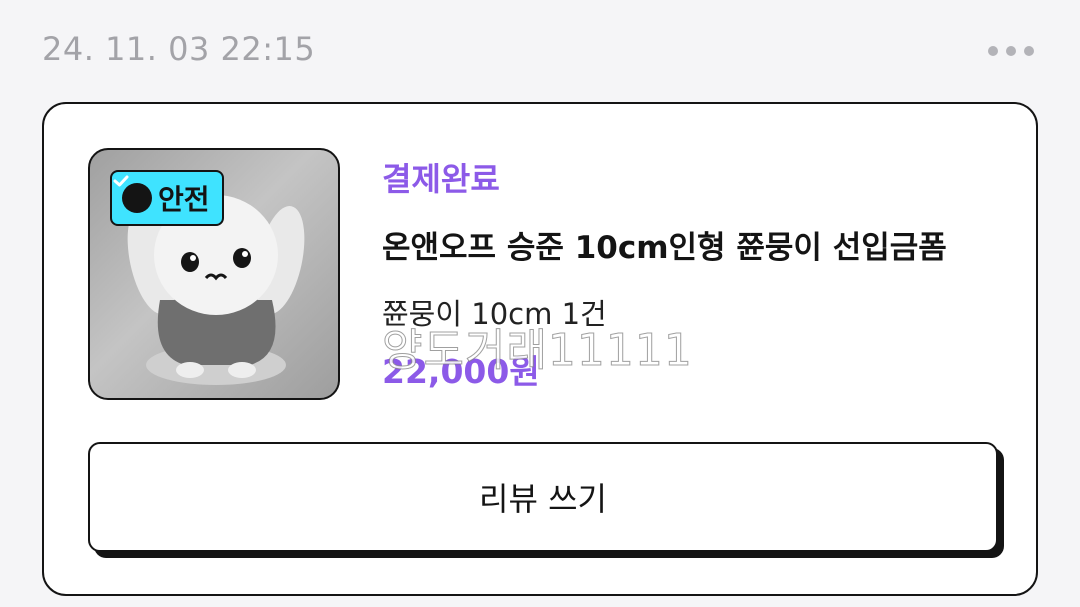 The width and height of the screenshot is (1080, 607). What do you see at coordinates (664, 244) in the screenshot?
I see `product-title: 온앤오프 승준 10cm인형 쮼뭉이 선입금폼` at bounding box center [664, 244].